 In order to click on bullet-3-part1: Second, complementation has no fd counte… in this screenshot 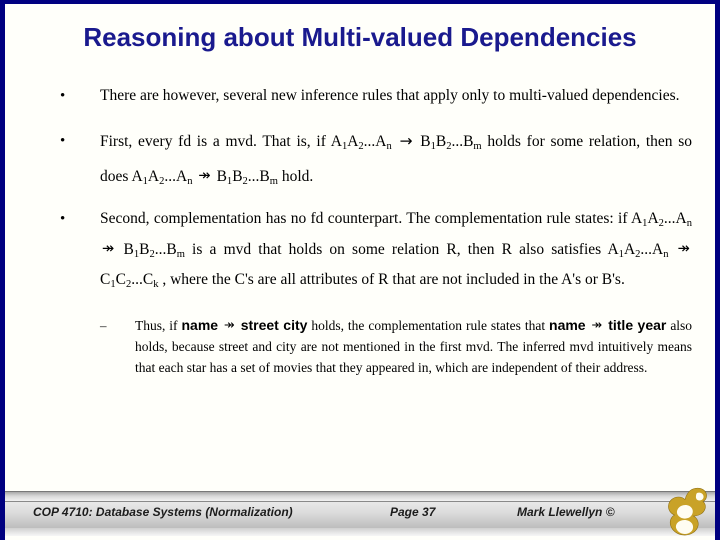, I will do `click(364, 219)`.